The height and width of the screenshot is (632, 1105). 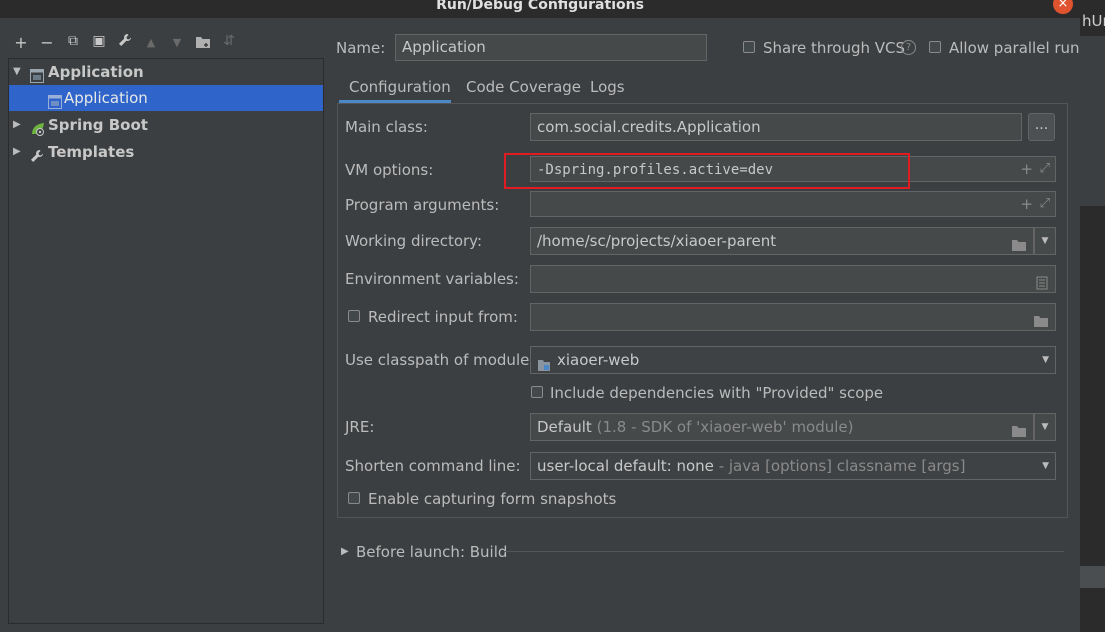 What do you see at coordinates (386, 127) in the screenshot?
I see `main-class-label: Main class:` at bounding box center [386, 127].